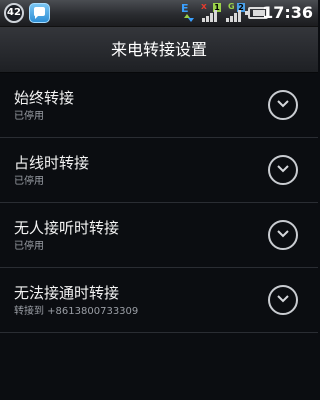  I want to click on list-item-title: 占线时转接, so click(52, 163).